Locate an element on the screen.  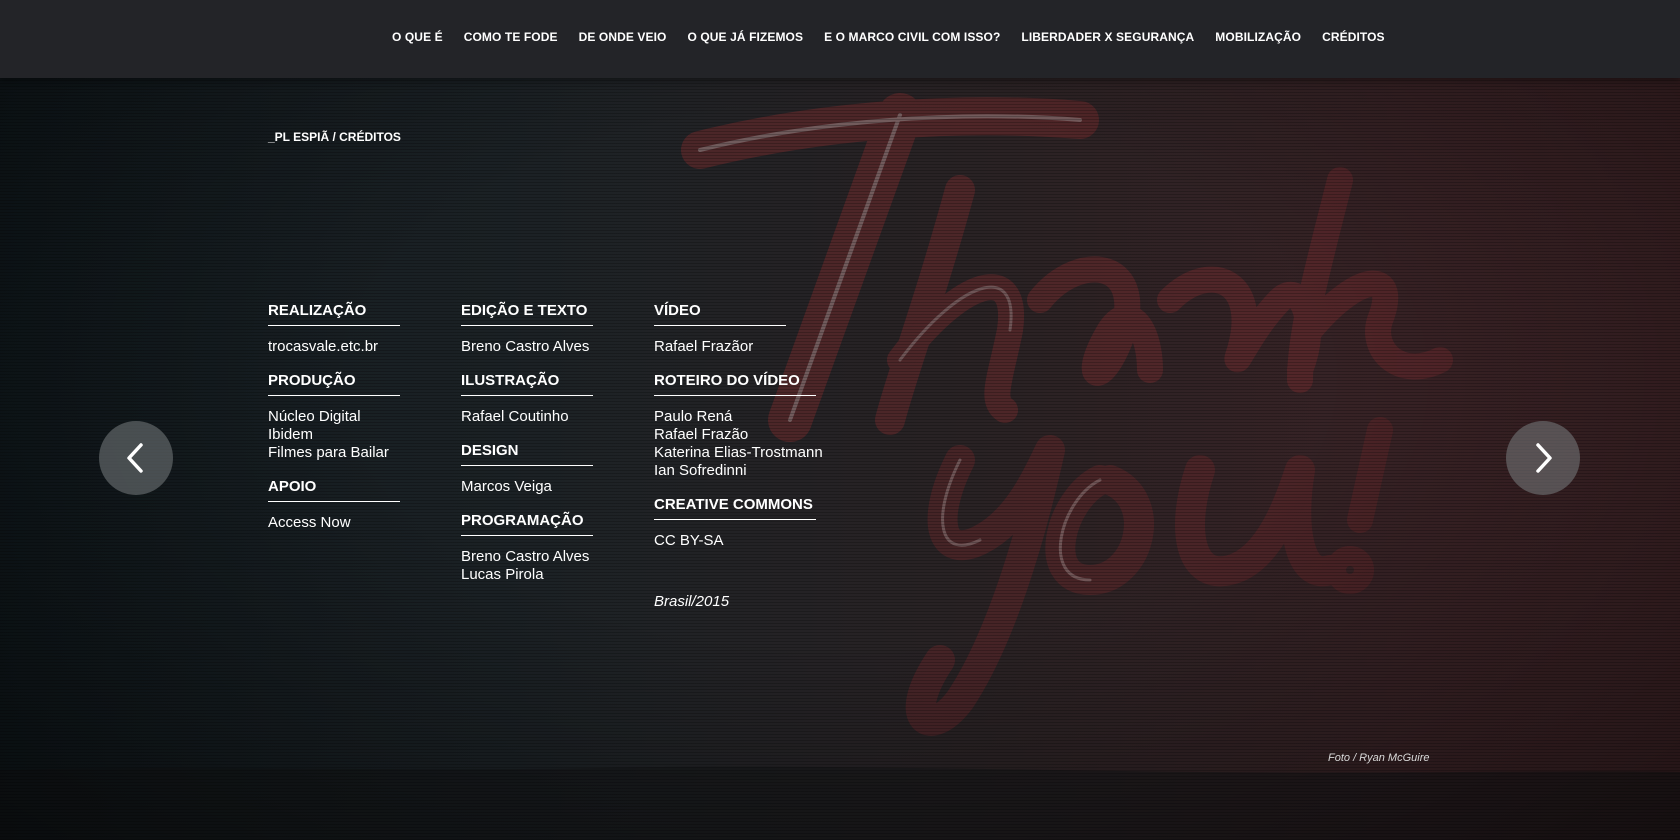
name-list: Núcleo Digital Ibidem Filmes para Bailar is located at coordinates (364, 435).